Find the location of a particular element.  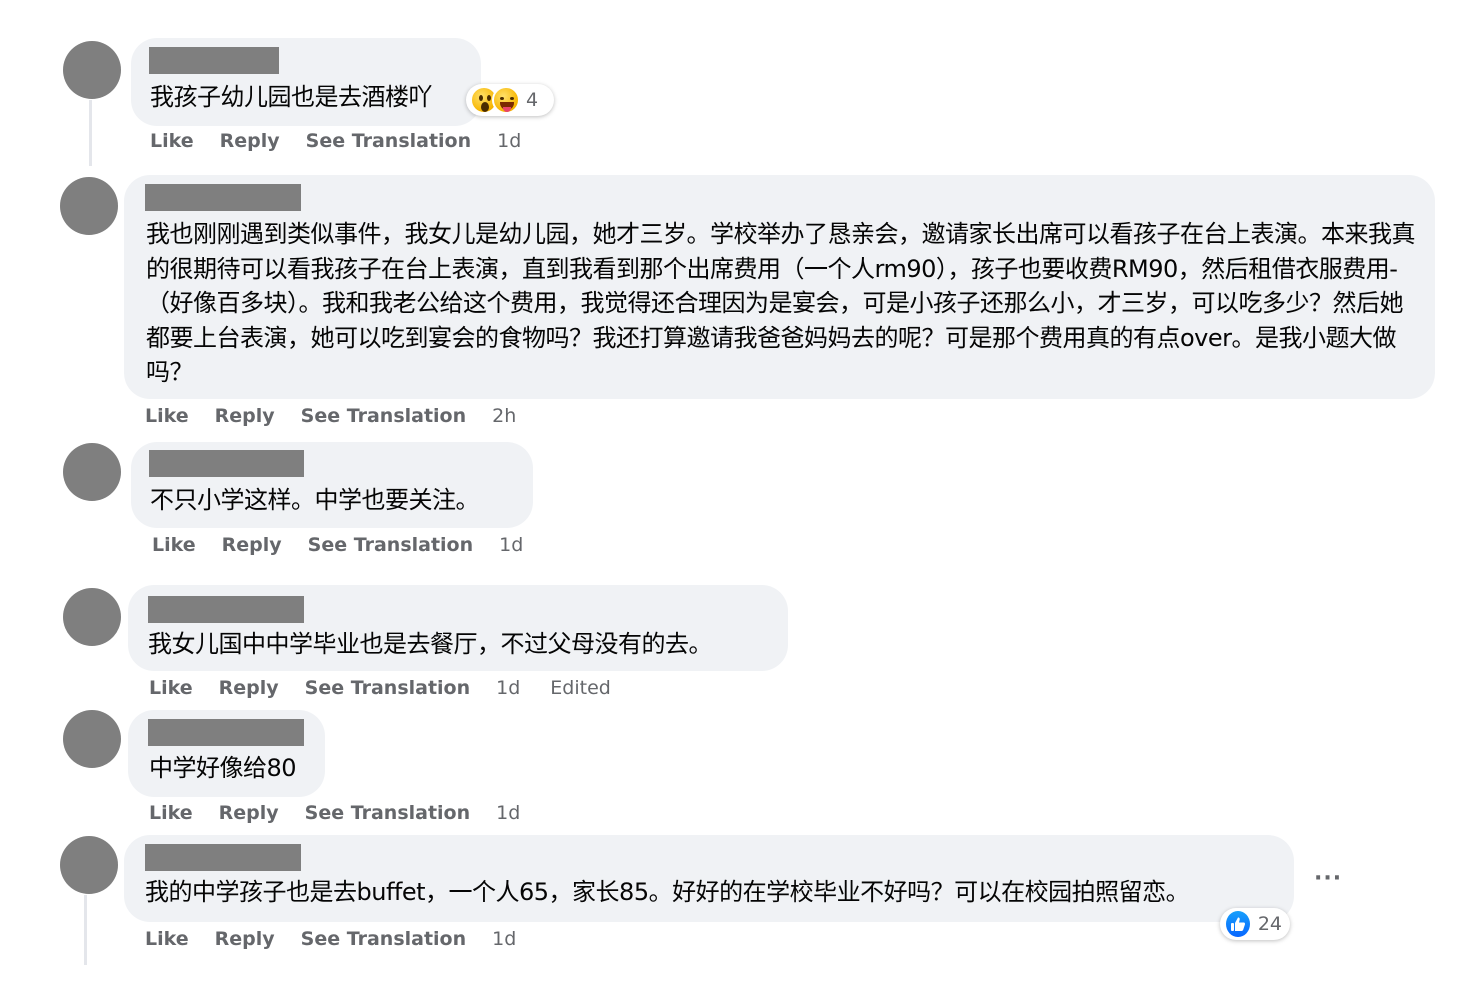

more-options-button: ··· is located at coordinates (1328, 878).